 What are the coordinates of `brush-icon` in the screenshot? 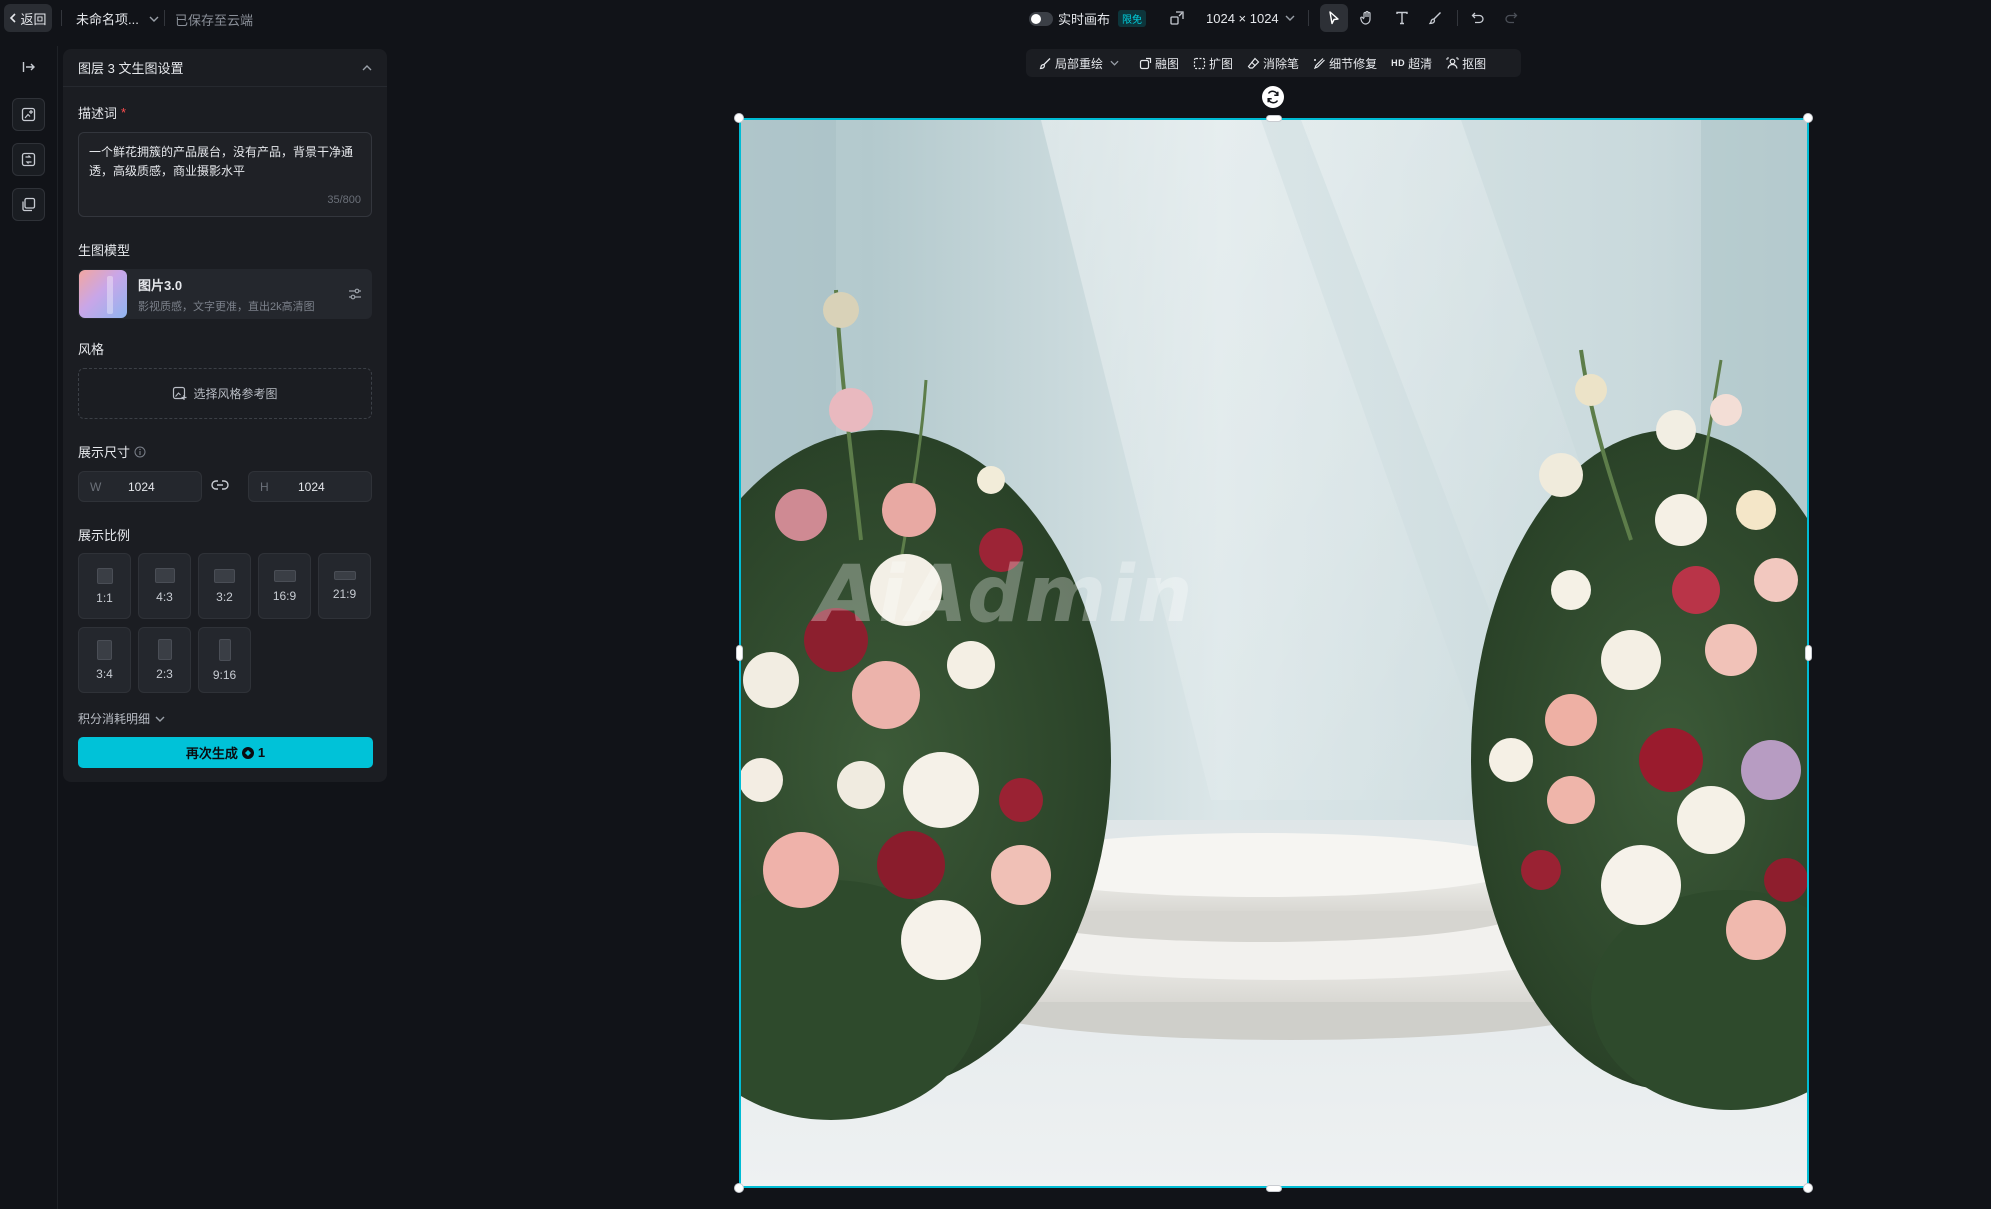 It's located at (1434, 18).